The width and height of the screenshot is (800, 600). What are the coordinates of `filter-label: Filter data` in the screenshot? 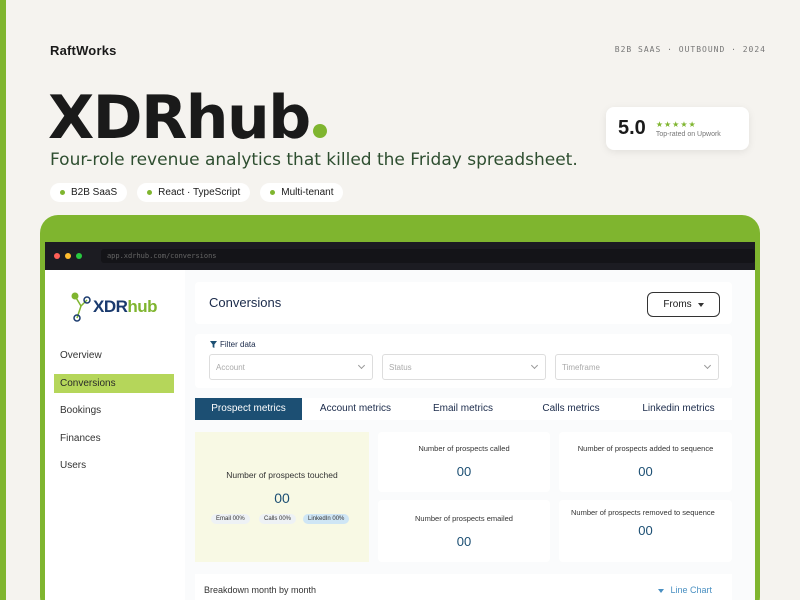 It's located at (233, 344).